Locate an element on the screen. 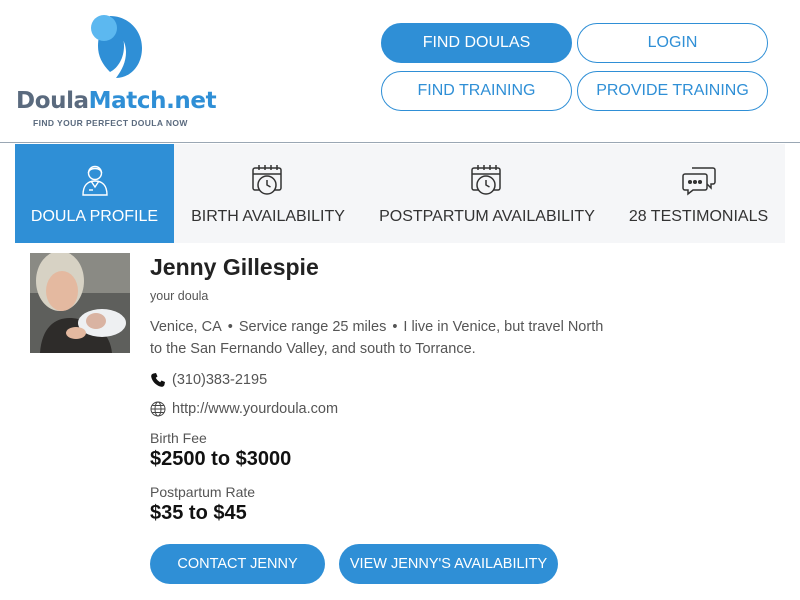  phone-number: (310)383-2195 is located at coordinates (219, 380).